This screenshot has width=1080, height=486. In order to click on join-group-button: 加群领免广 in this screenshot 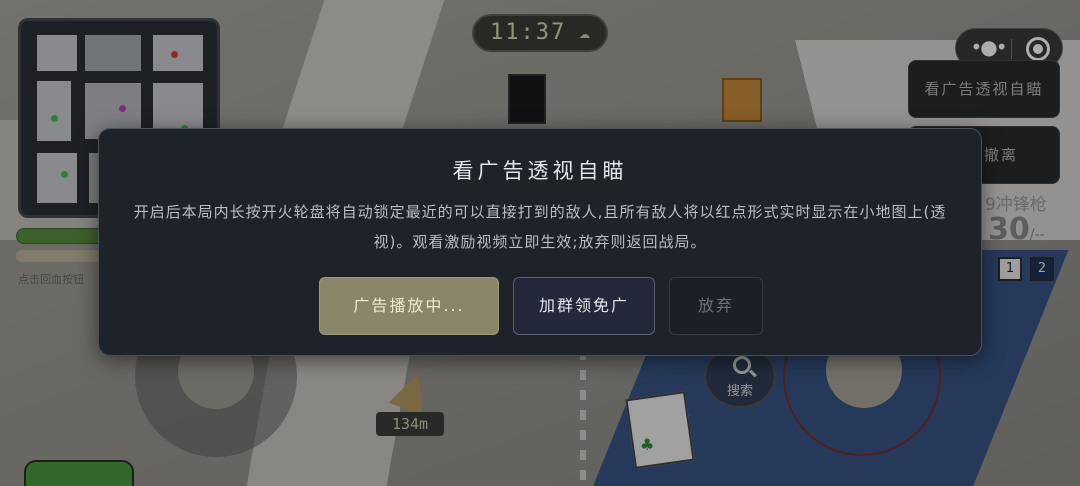, I will do `click(584, 306)`.